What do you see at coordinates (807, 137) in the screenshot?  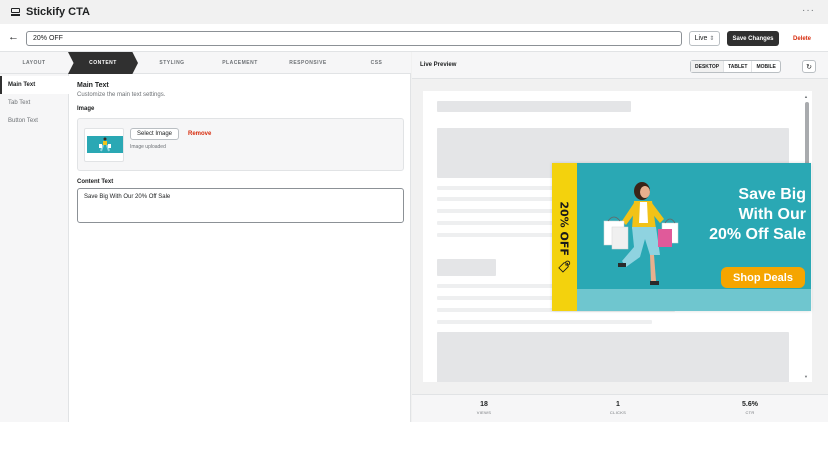 I see `scroll-thumb` at bounding box center [807, 137].